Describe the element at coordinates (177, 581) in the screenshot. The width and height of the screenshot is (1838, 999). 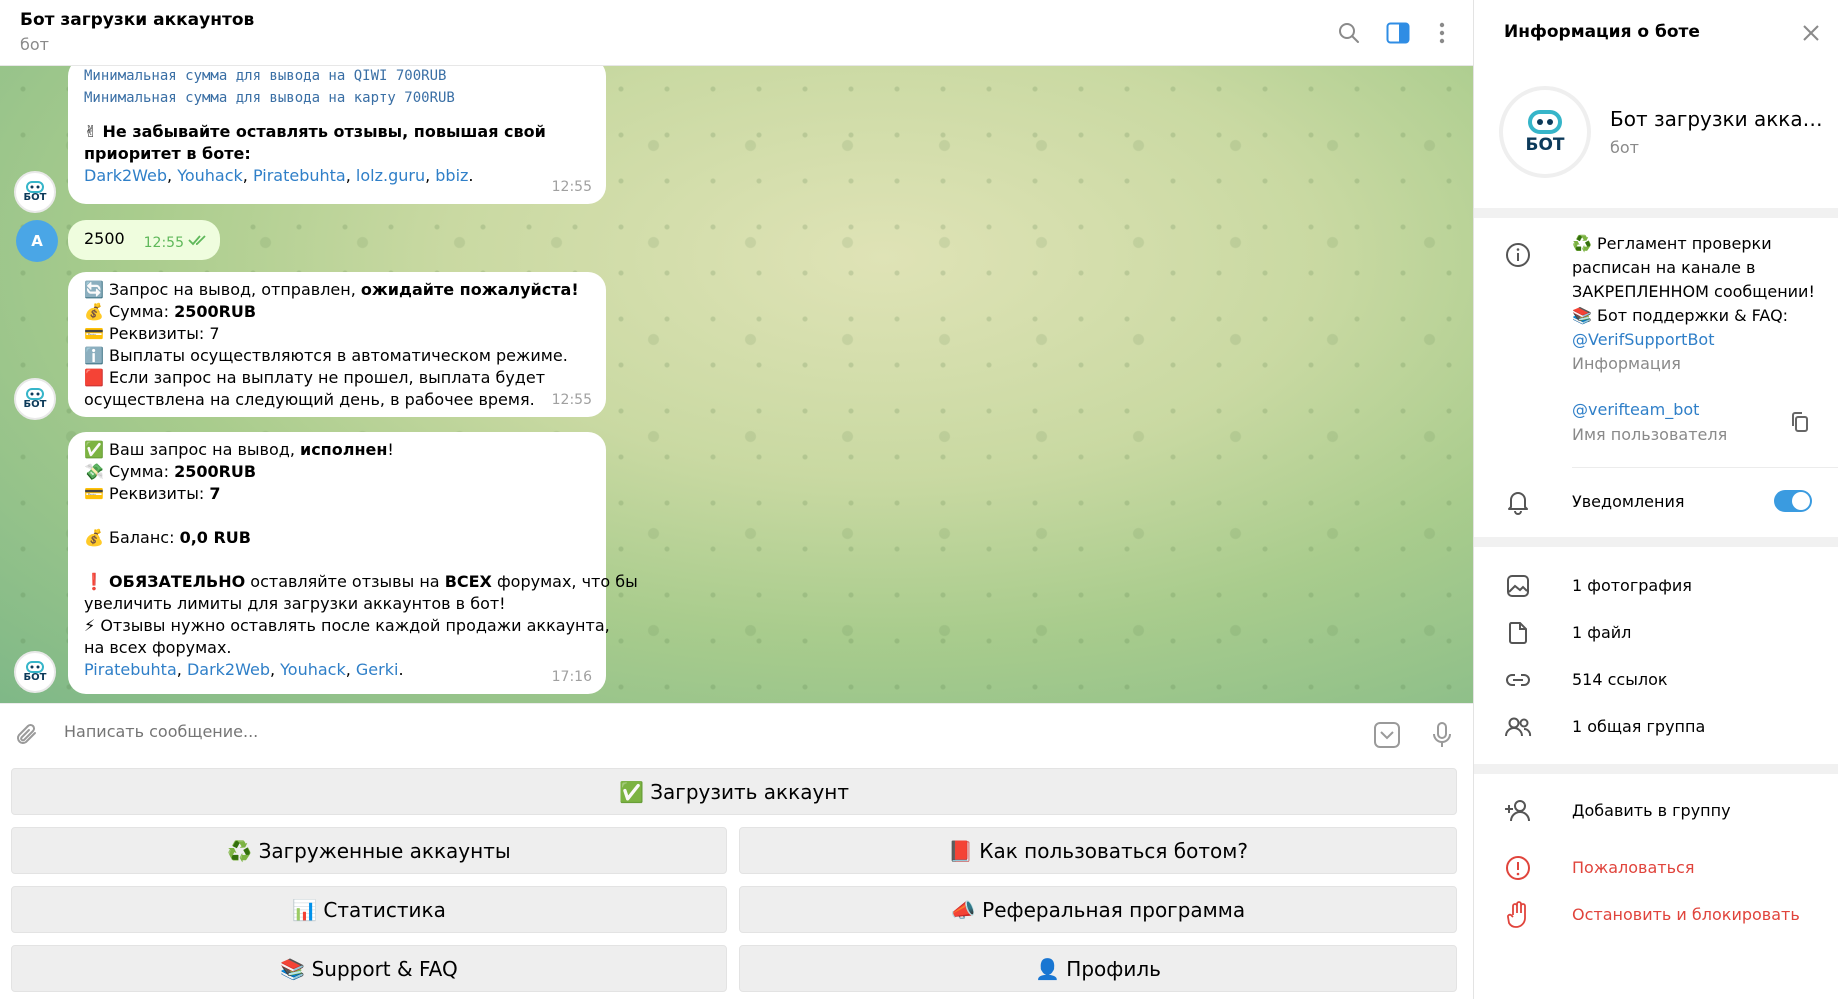
I see `message-text: ОБЯЗАТЕЛЬНО` at that location.